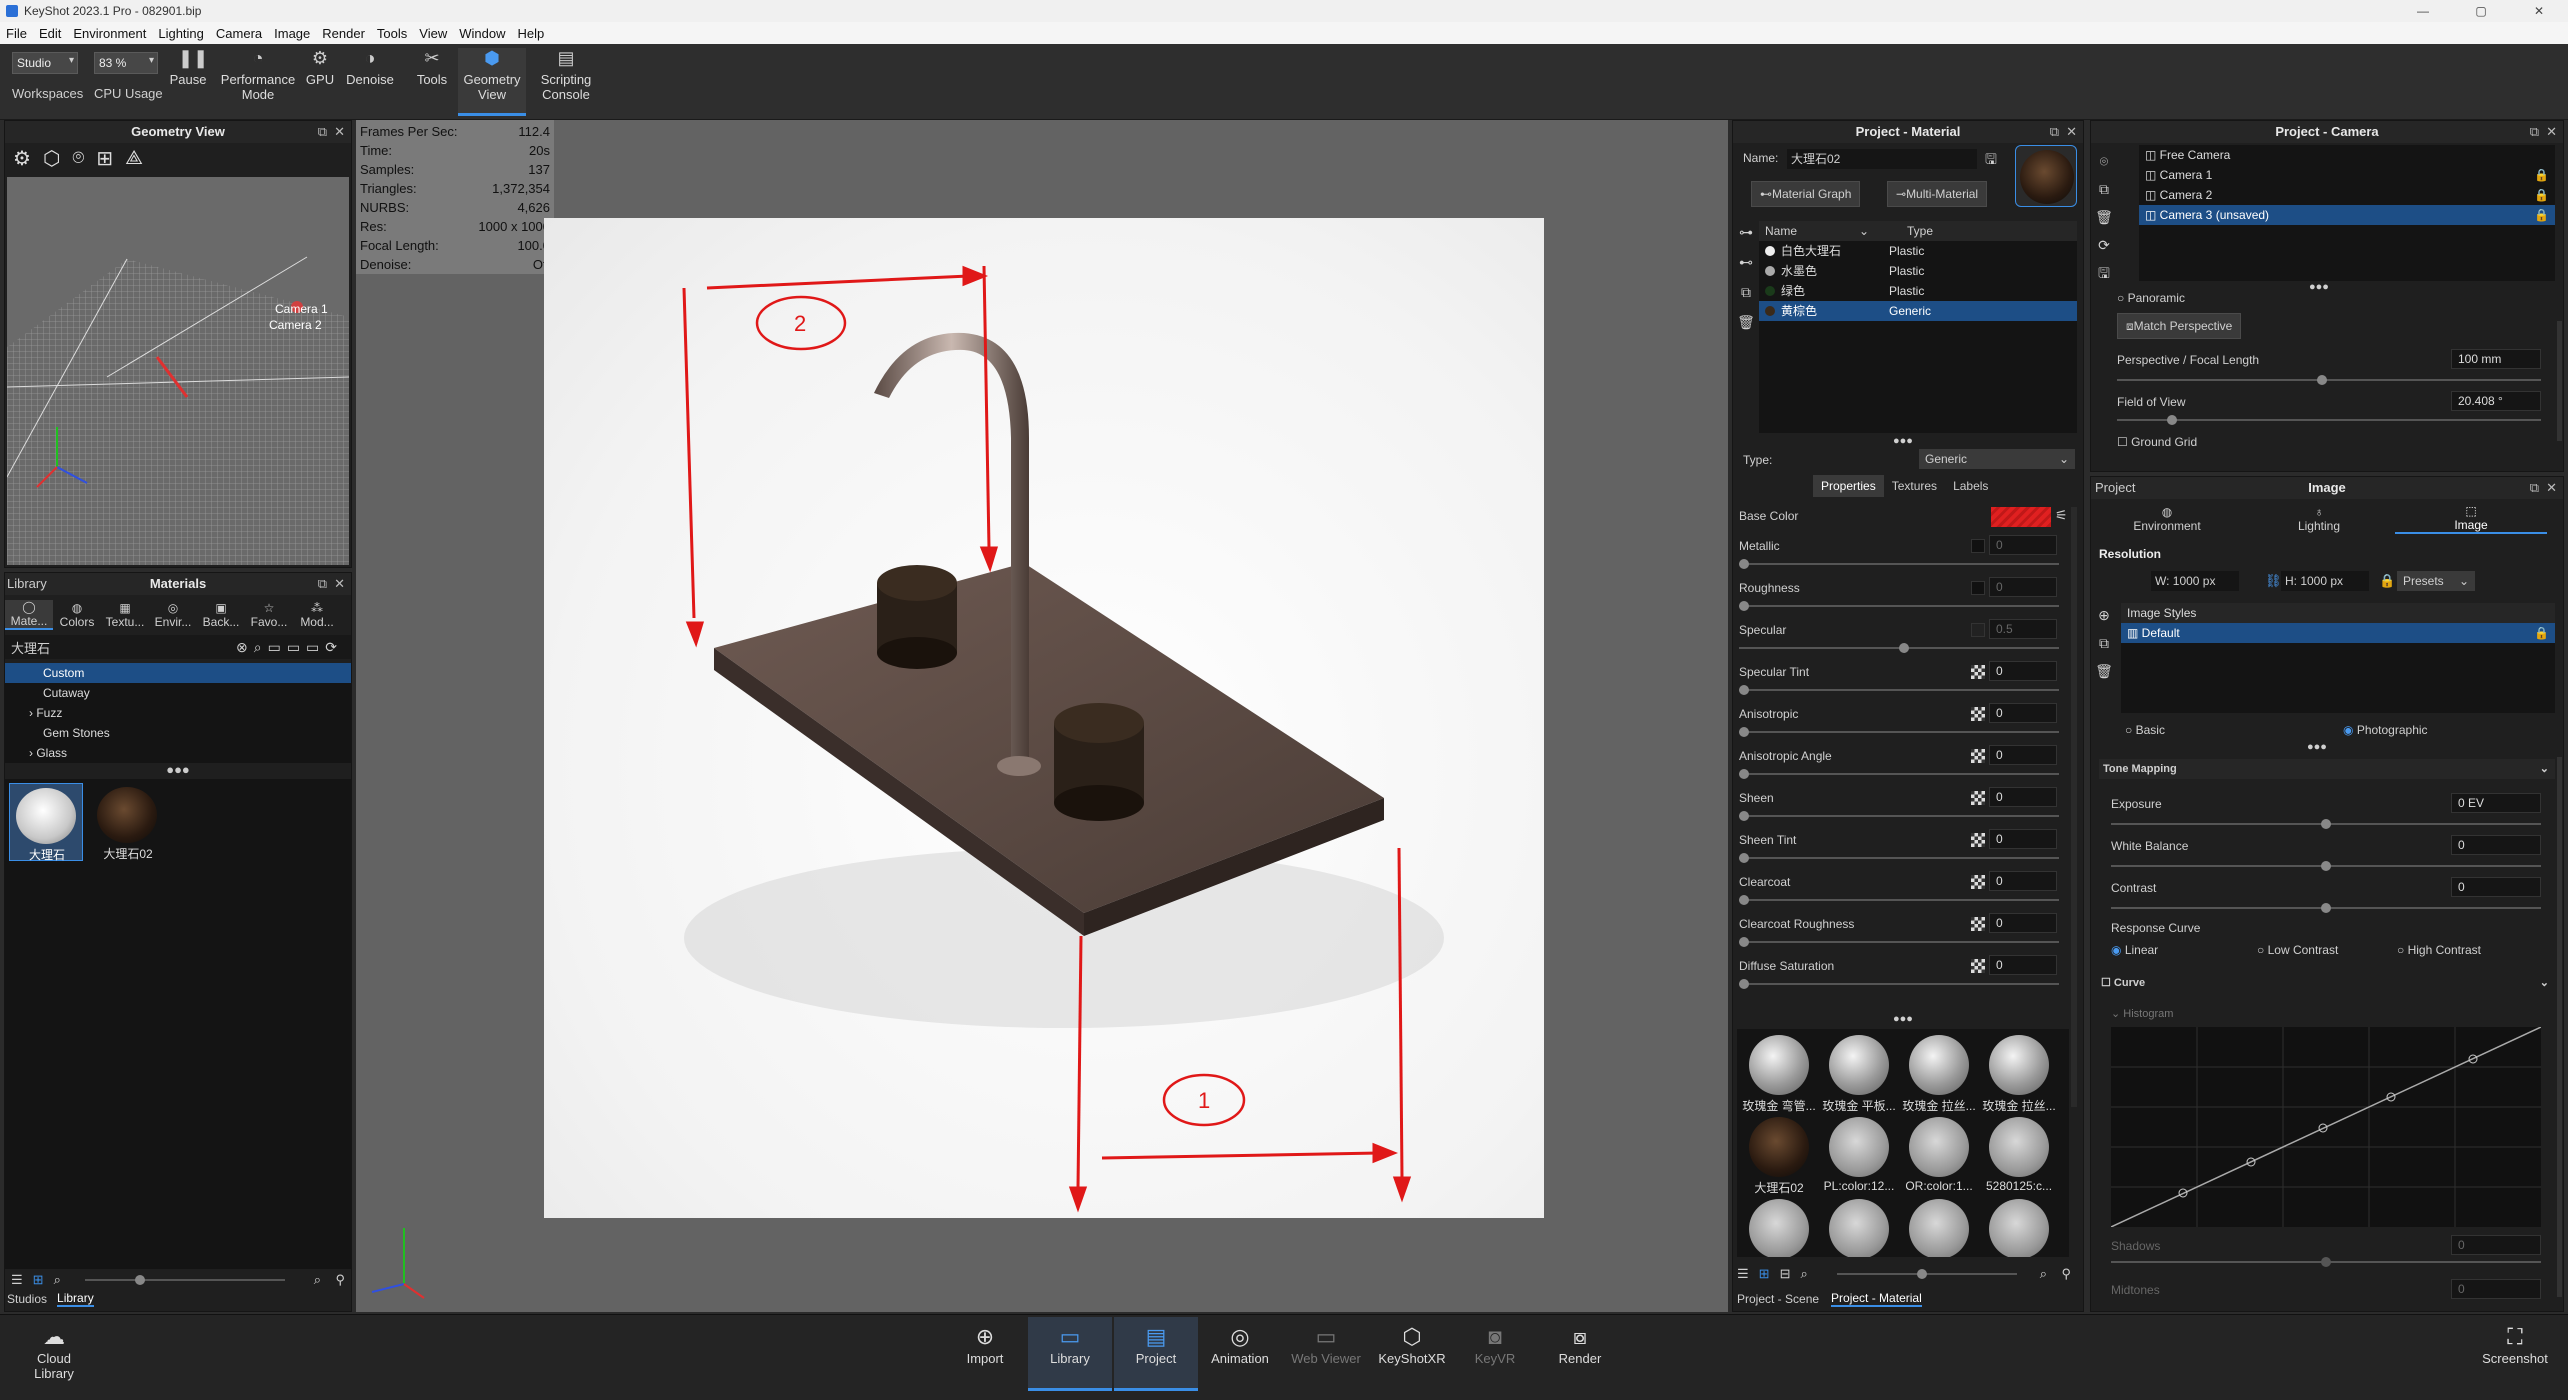  Describe the element at coordinates (2347, 175) in the screenshot. I see `list-item: ◫ Camera 1 🔒` at that location.